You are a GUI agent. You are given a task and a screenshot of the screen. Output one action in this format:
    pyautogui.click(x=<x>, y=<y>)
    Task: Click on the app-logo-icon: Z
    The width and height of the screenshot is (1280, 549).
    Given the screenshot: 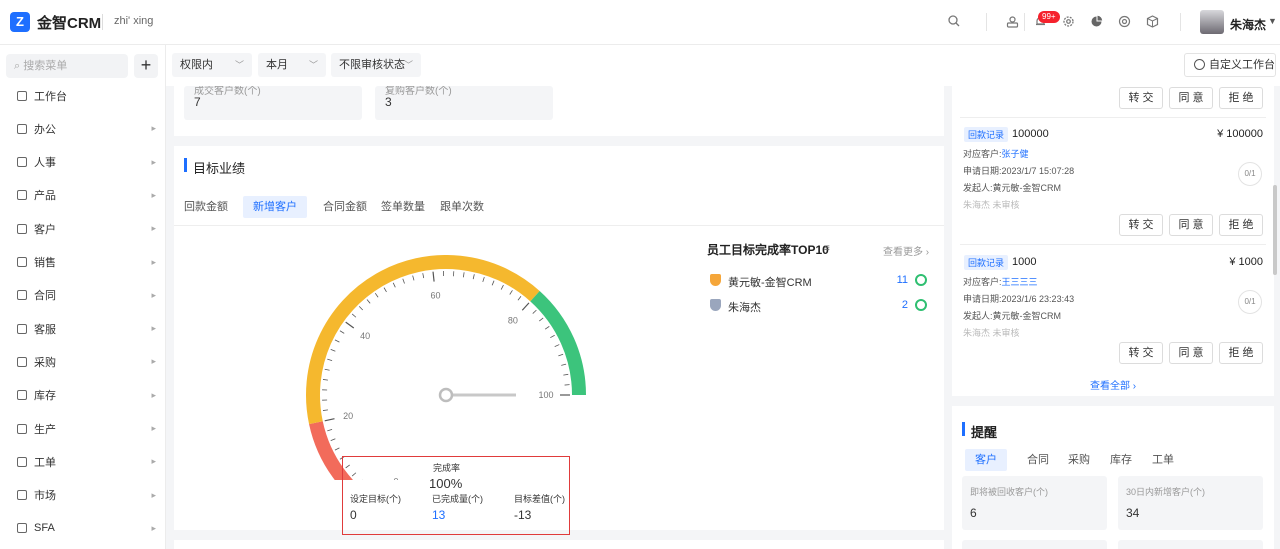 What is the action you would take?
    pyautogui.click(x=20, y=22)
    